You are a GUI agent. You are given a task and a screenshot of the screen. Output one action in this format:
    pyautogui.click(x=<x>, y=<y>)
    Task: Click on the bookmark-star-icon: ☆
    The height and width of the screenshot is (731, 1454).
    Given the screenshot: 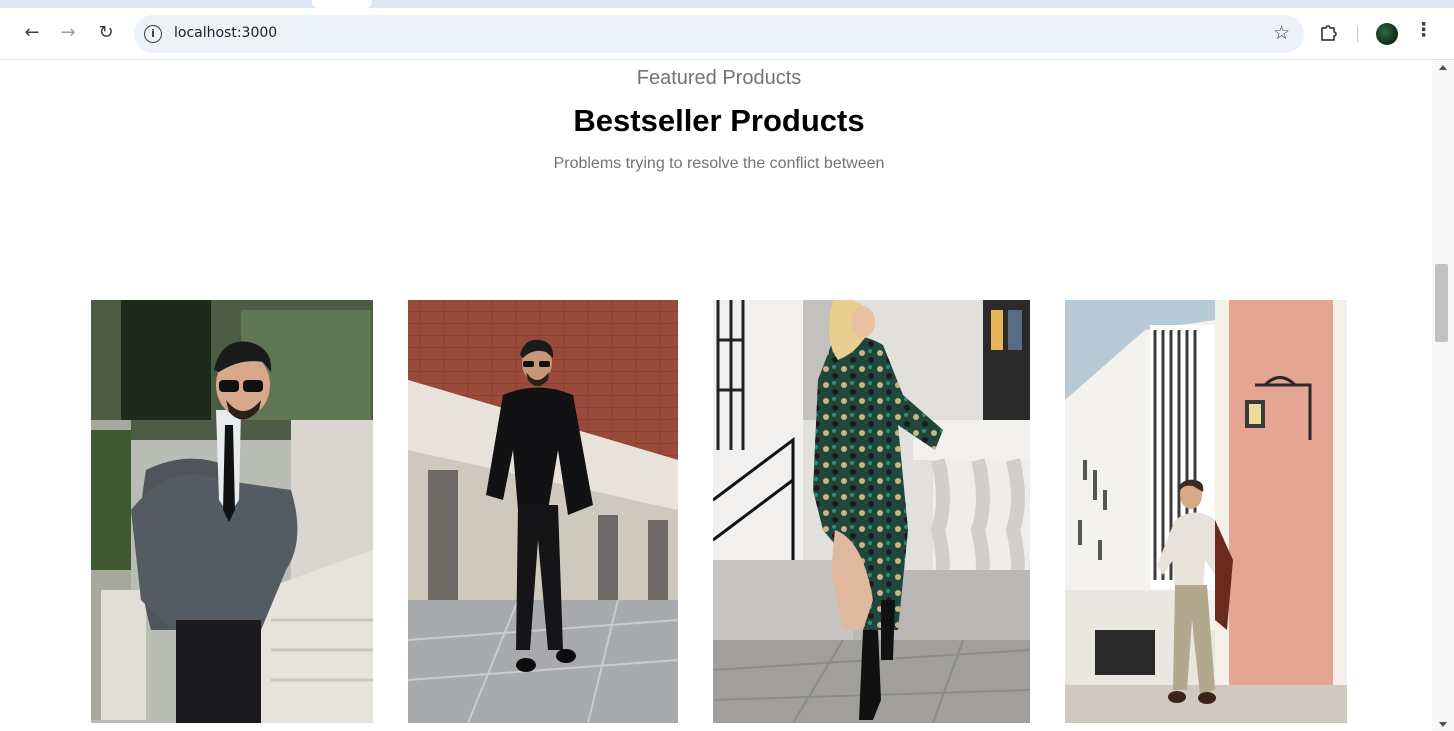 What is the action you would take?
    pyautogui.click(x=1281, y=33)
    